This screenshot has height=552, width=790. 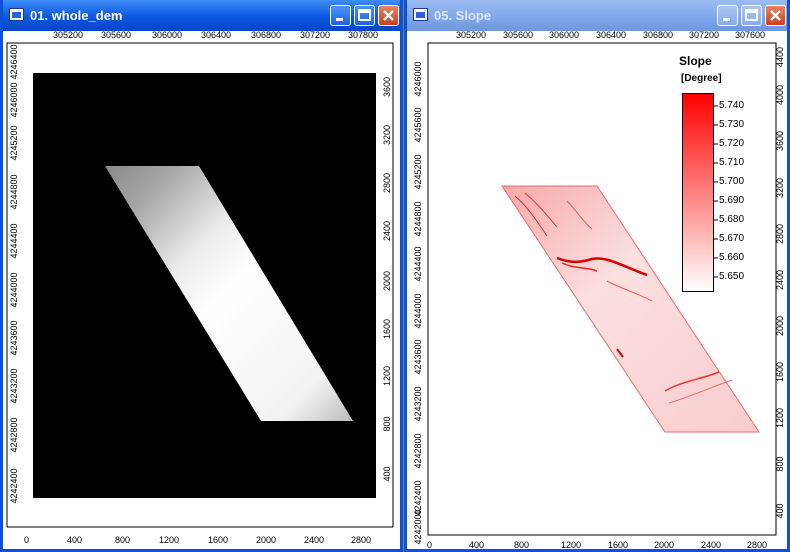 What do you see at coordinates (732, 219) in the screenshot?
I see `legend-tick: 5.680` at bounding box center [732, 219].